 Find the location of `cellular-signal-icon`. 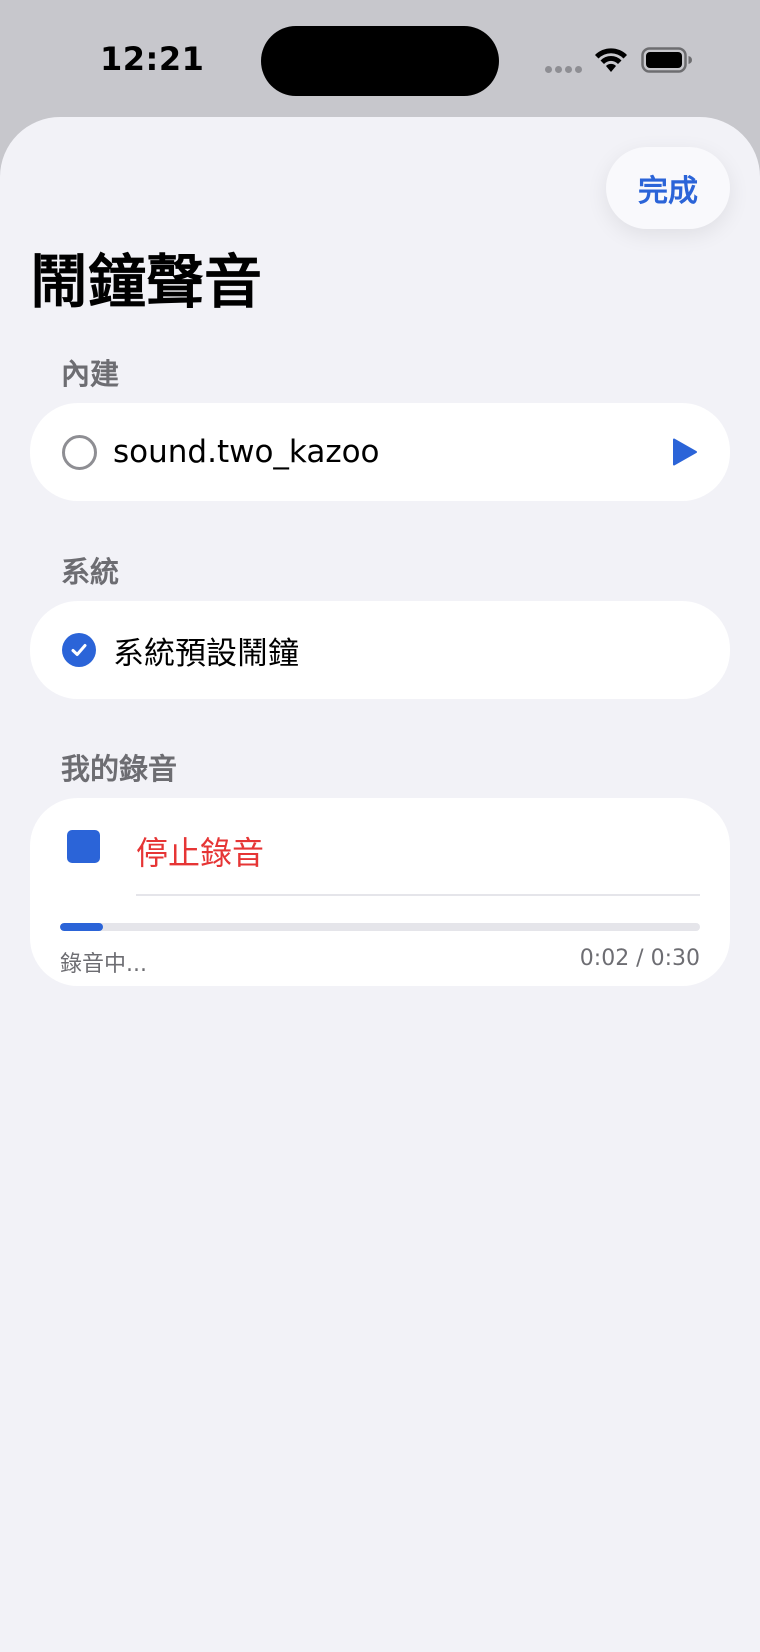

cellular-signal-icon is located at coordinates (564, 70).